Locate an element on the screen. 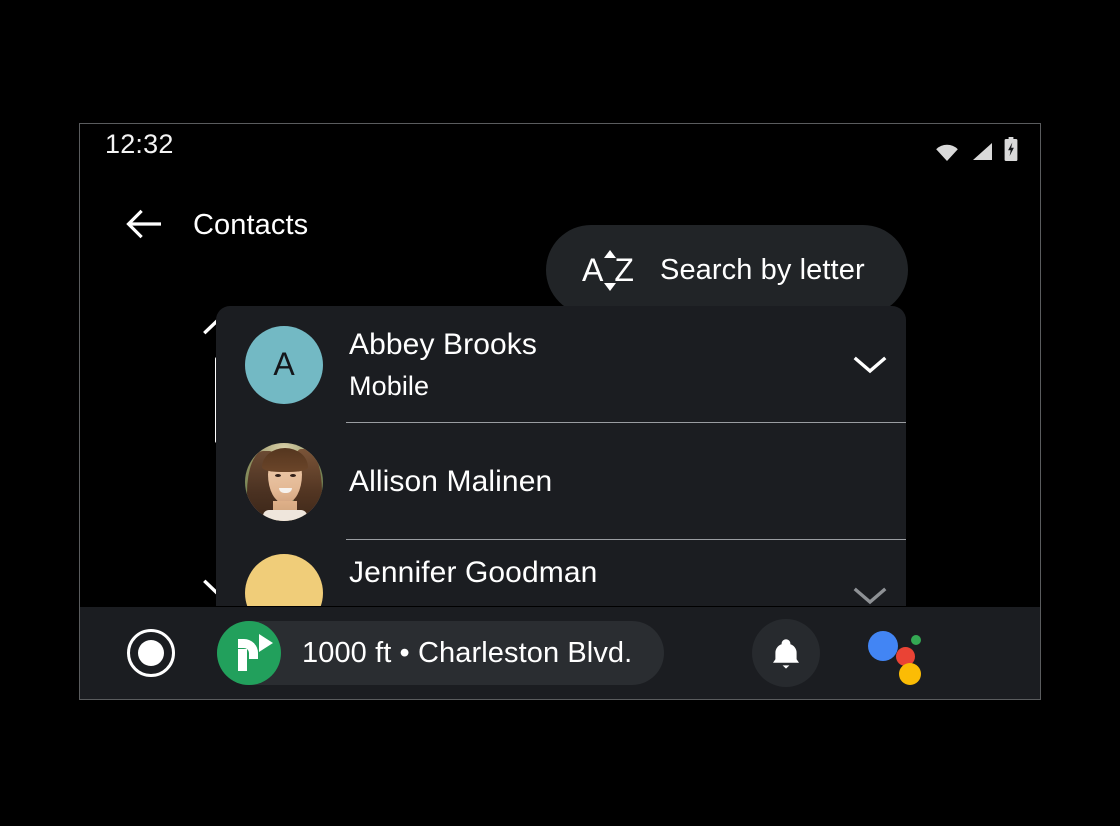 Image resolution: width=1120 pixels, height=826 pixels. back-button is located at coordinates (144, 224).